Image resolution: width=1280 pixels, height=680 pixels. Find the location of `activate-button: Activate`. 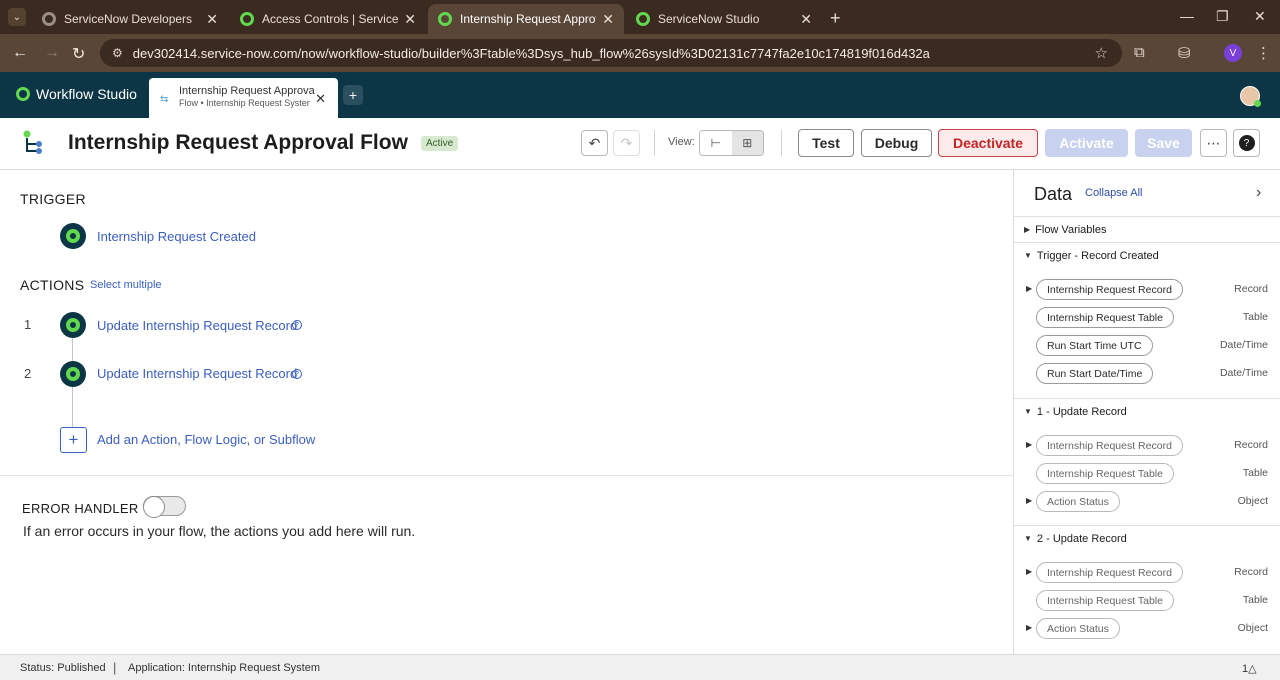

activate-button: Activate is located at coordinates (1086, 143).